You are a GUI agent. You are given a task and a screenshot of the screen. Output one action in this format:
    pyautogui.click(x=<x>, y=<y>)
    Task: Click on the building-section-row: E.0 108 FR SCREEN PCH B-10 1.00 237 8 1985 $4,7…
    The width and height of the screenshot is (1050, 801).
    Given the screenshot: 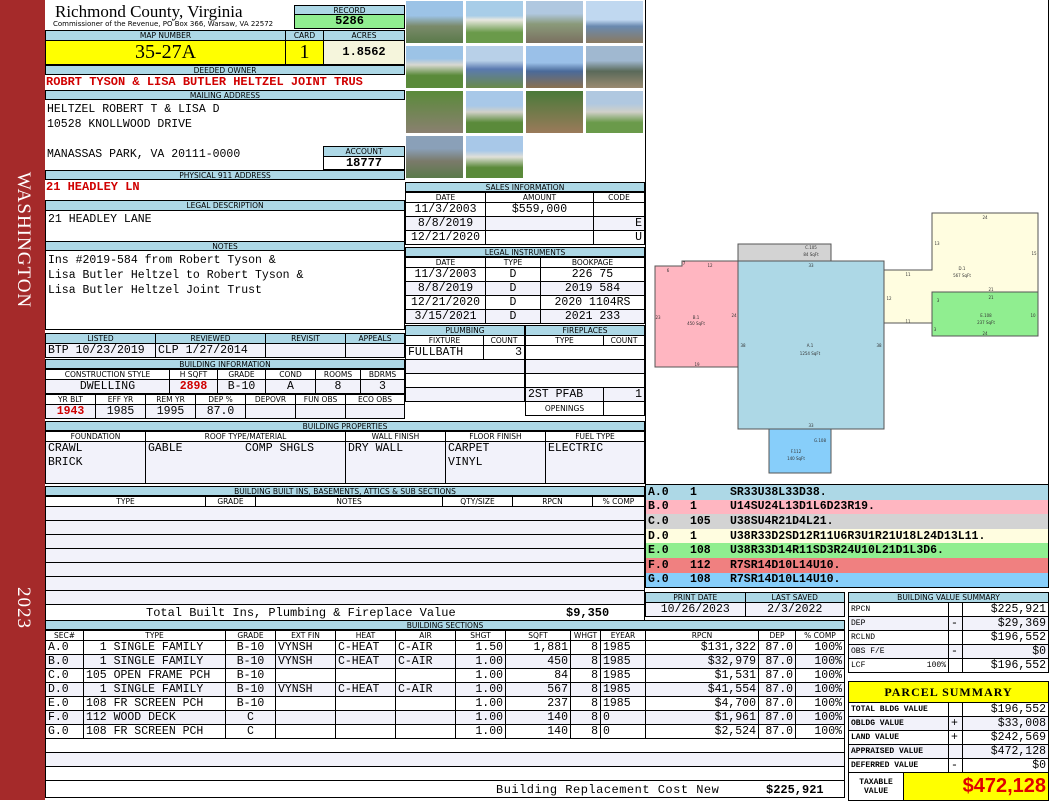 What is the action you would take?
    pyautogui.click(x=445, y=703)
    